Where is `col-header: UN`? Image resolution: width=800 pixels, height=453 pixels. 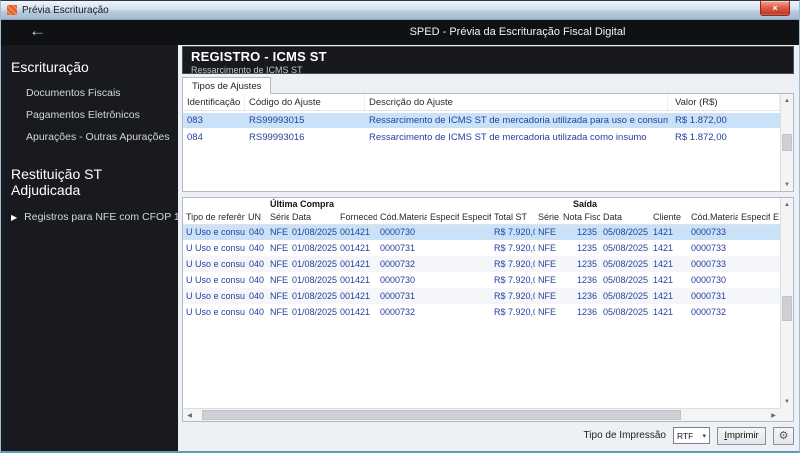
col-header: UN is located at coordinates (256, 217).